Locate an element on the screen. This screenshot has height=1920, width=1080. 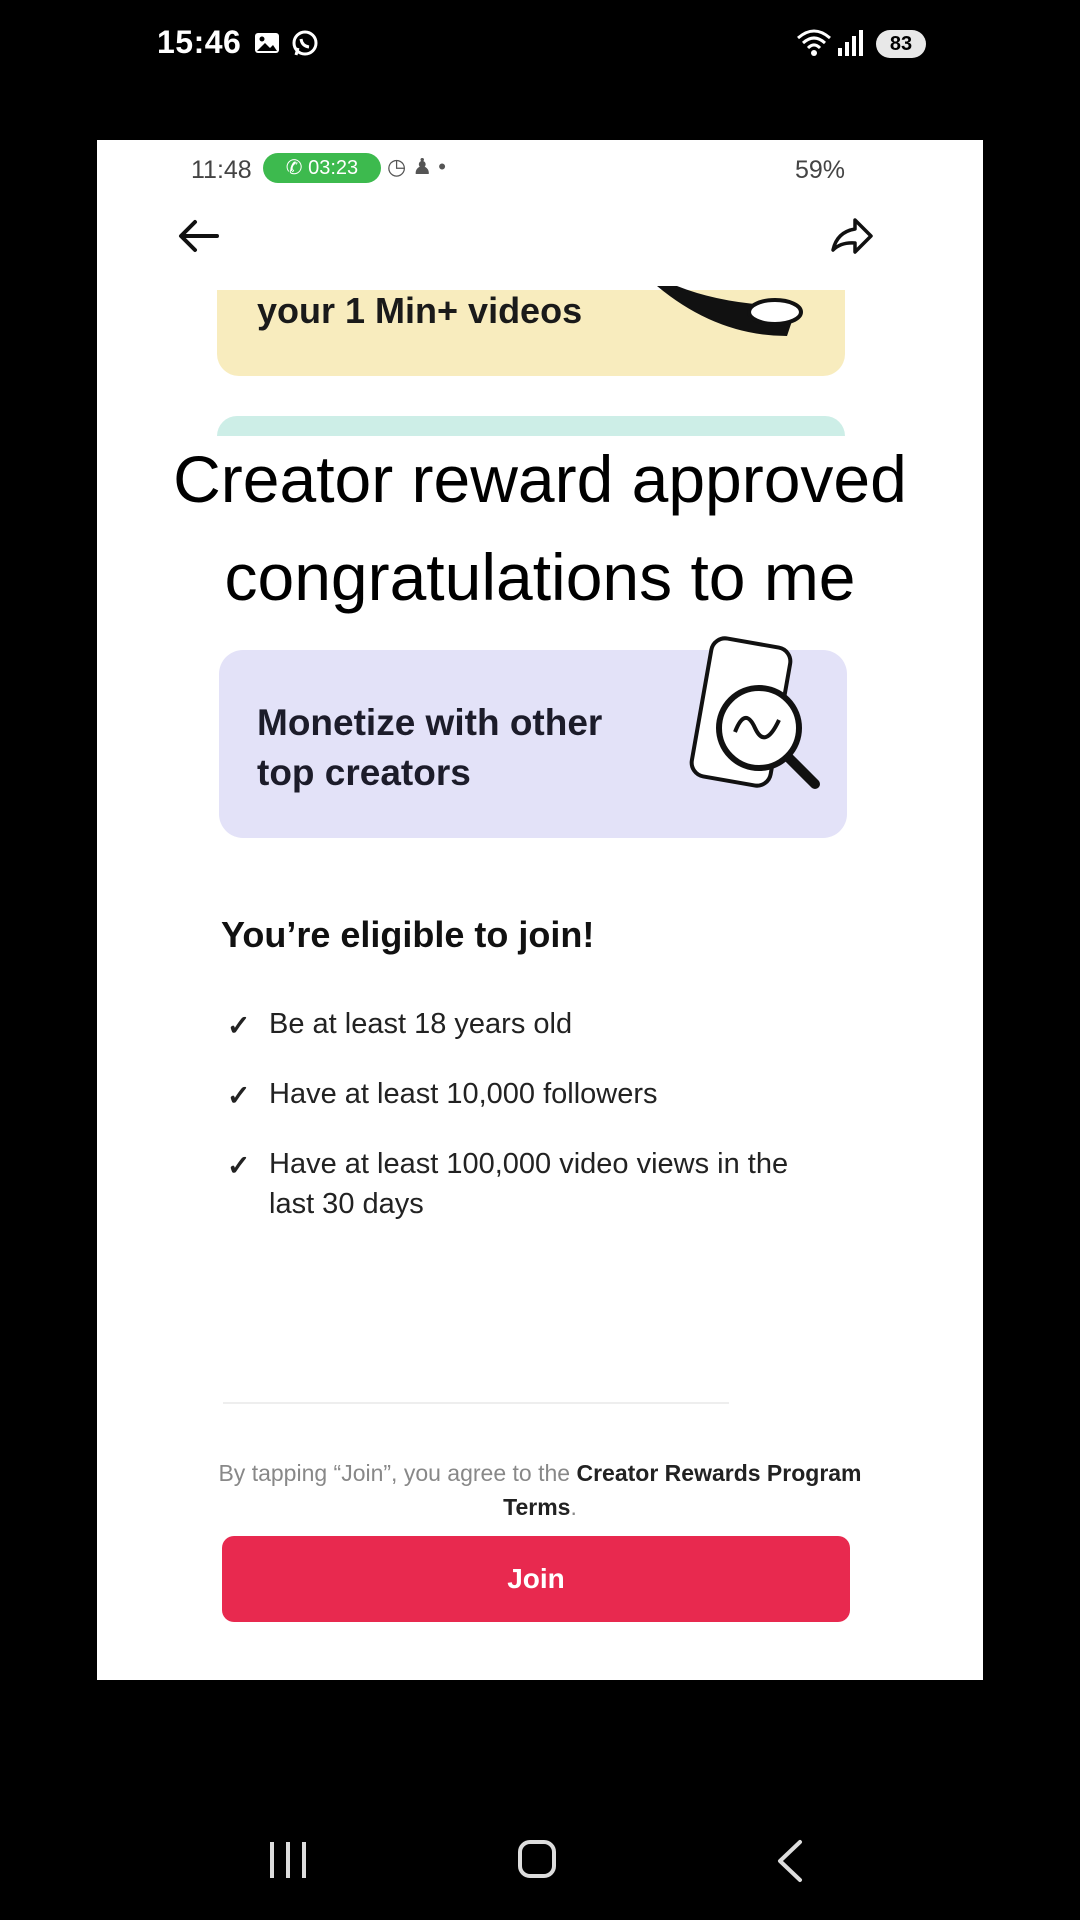
join-button: Join is located at coordinates (536, 1579).